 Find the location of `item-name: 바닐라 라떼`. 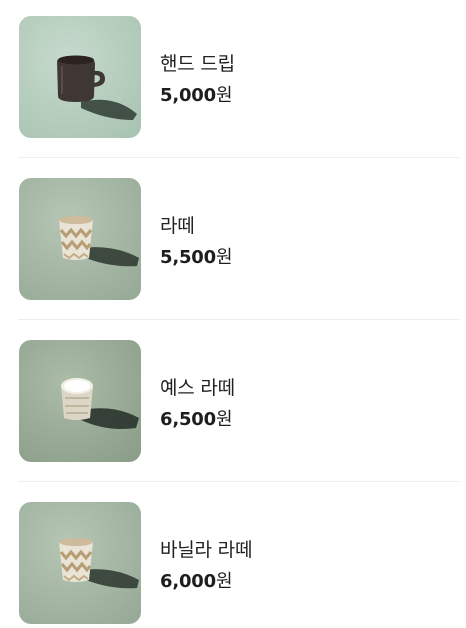

item-name: 바닐라 라떼 is located at coordinates (206, 550).